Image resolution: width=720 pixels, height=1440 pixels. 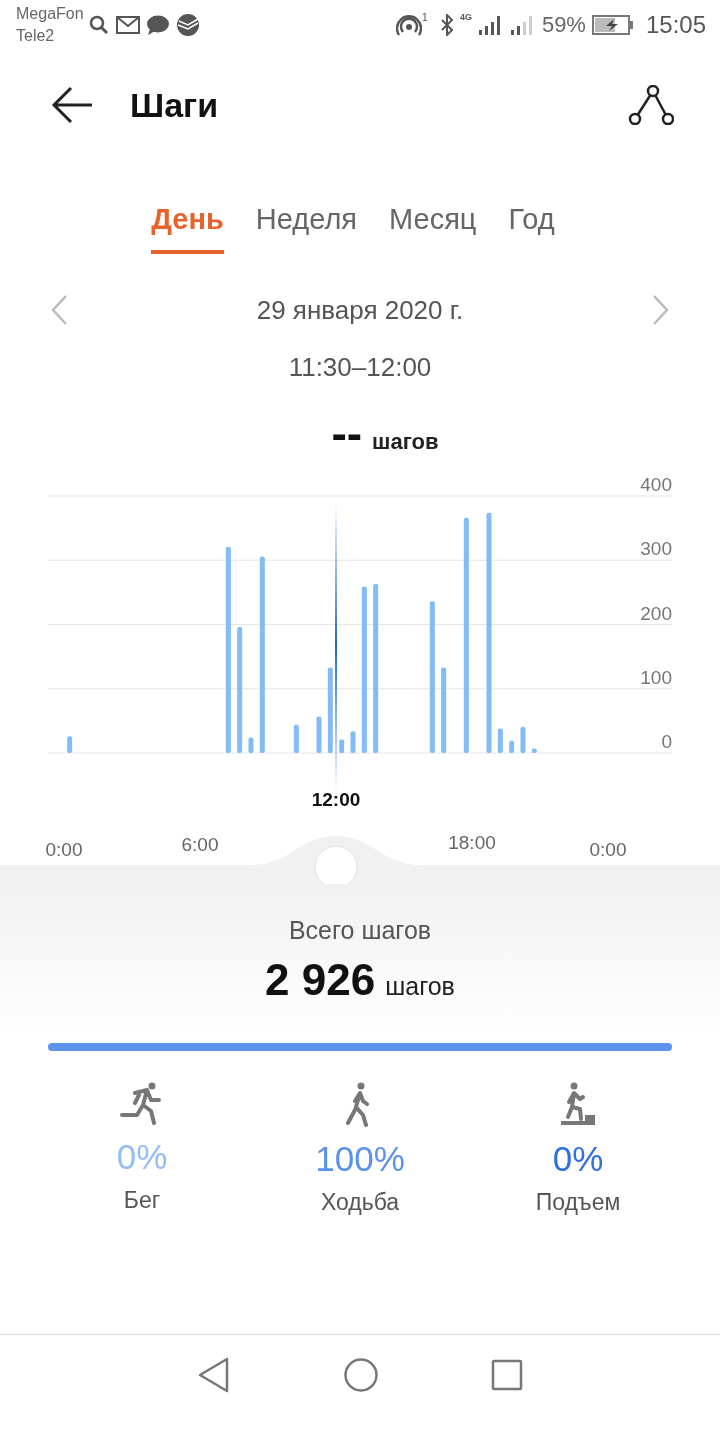 What do you see at coordinates (127, 25) in the screenshot?
I see `mail-icon` at bounding box center [127, 25].